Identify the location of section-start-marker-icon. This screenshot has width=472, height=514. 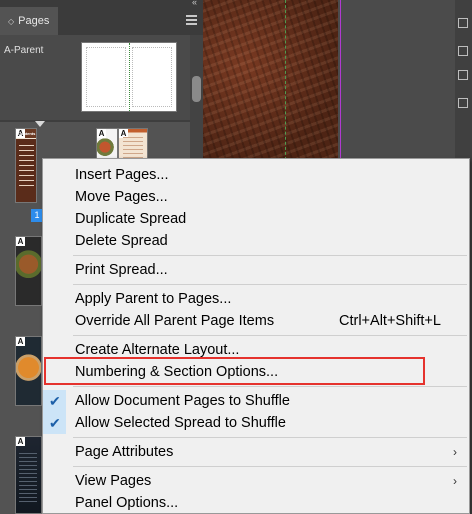
(40, 124).